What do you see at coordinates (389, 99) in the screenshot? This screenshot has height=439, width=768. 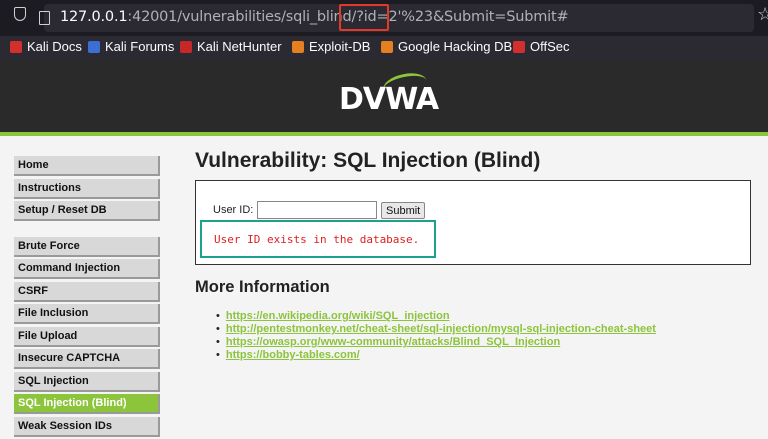 I see `logo-text: DVWA` at bounding box center [389, 99].